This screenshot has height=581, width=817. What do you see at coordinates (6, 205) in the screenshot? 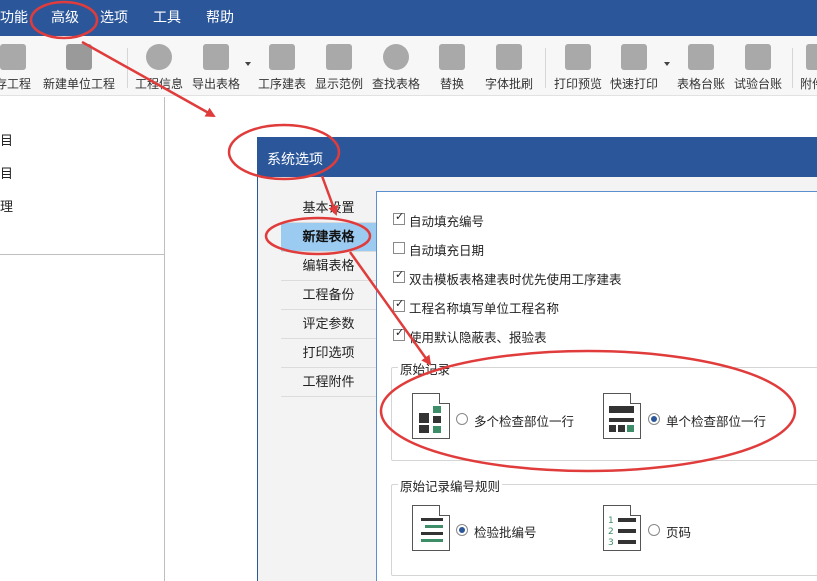
I see `tree-item: 理` at bounding box center [6, 205].